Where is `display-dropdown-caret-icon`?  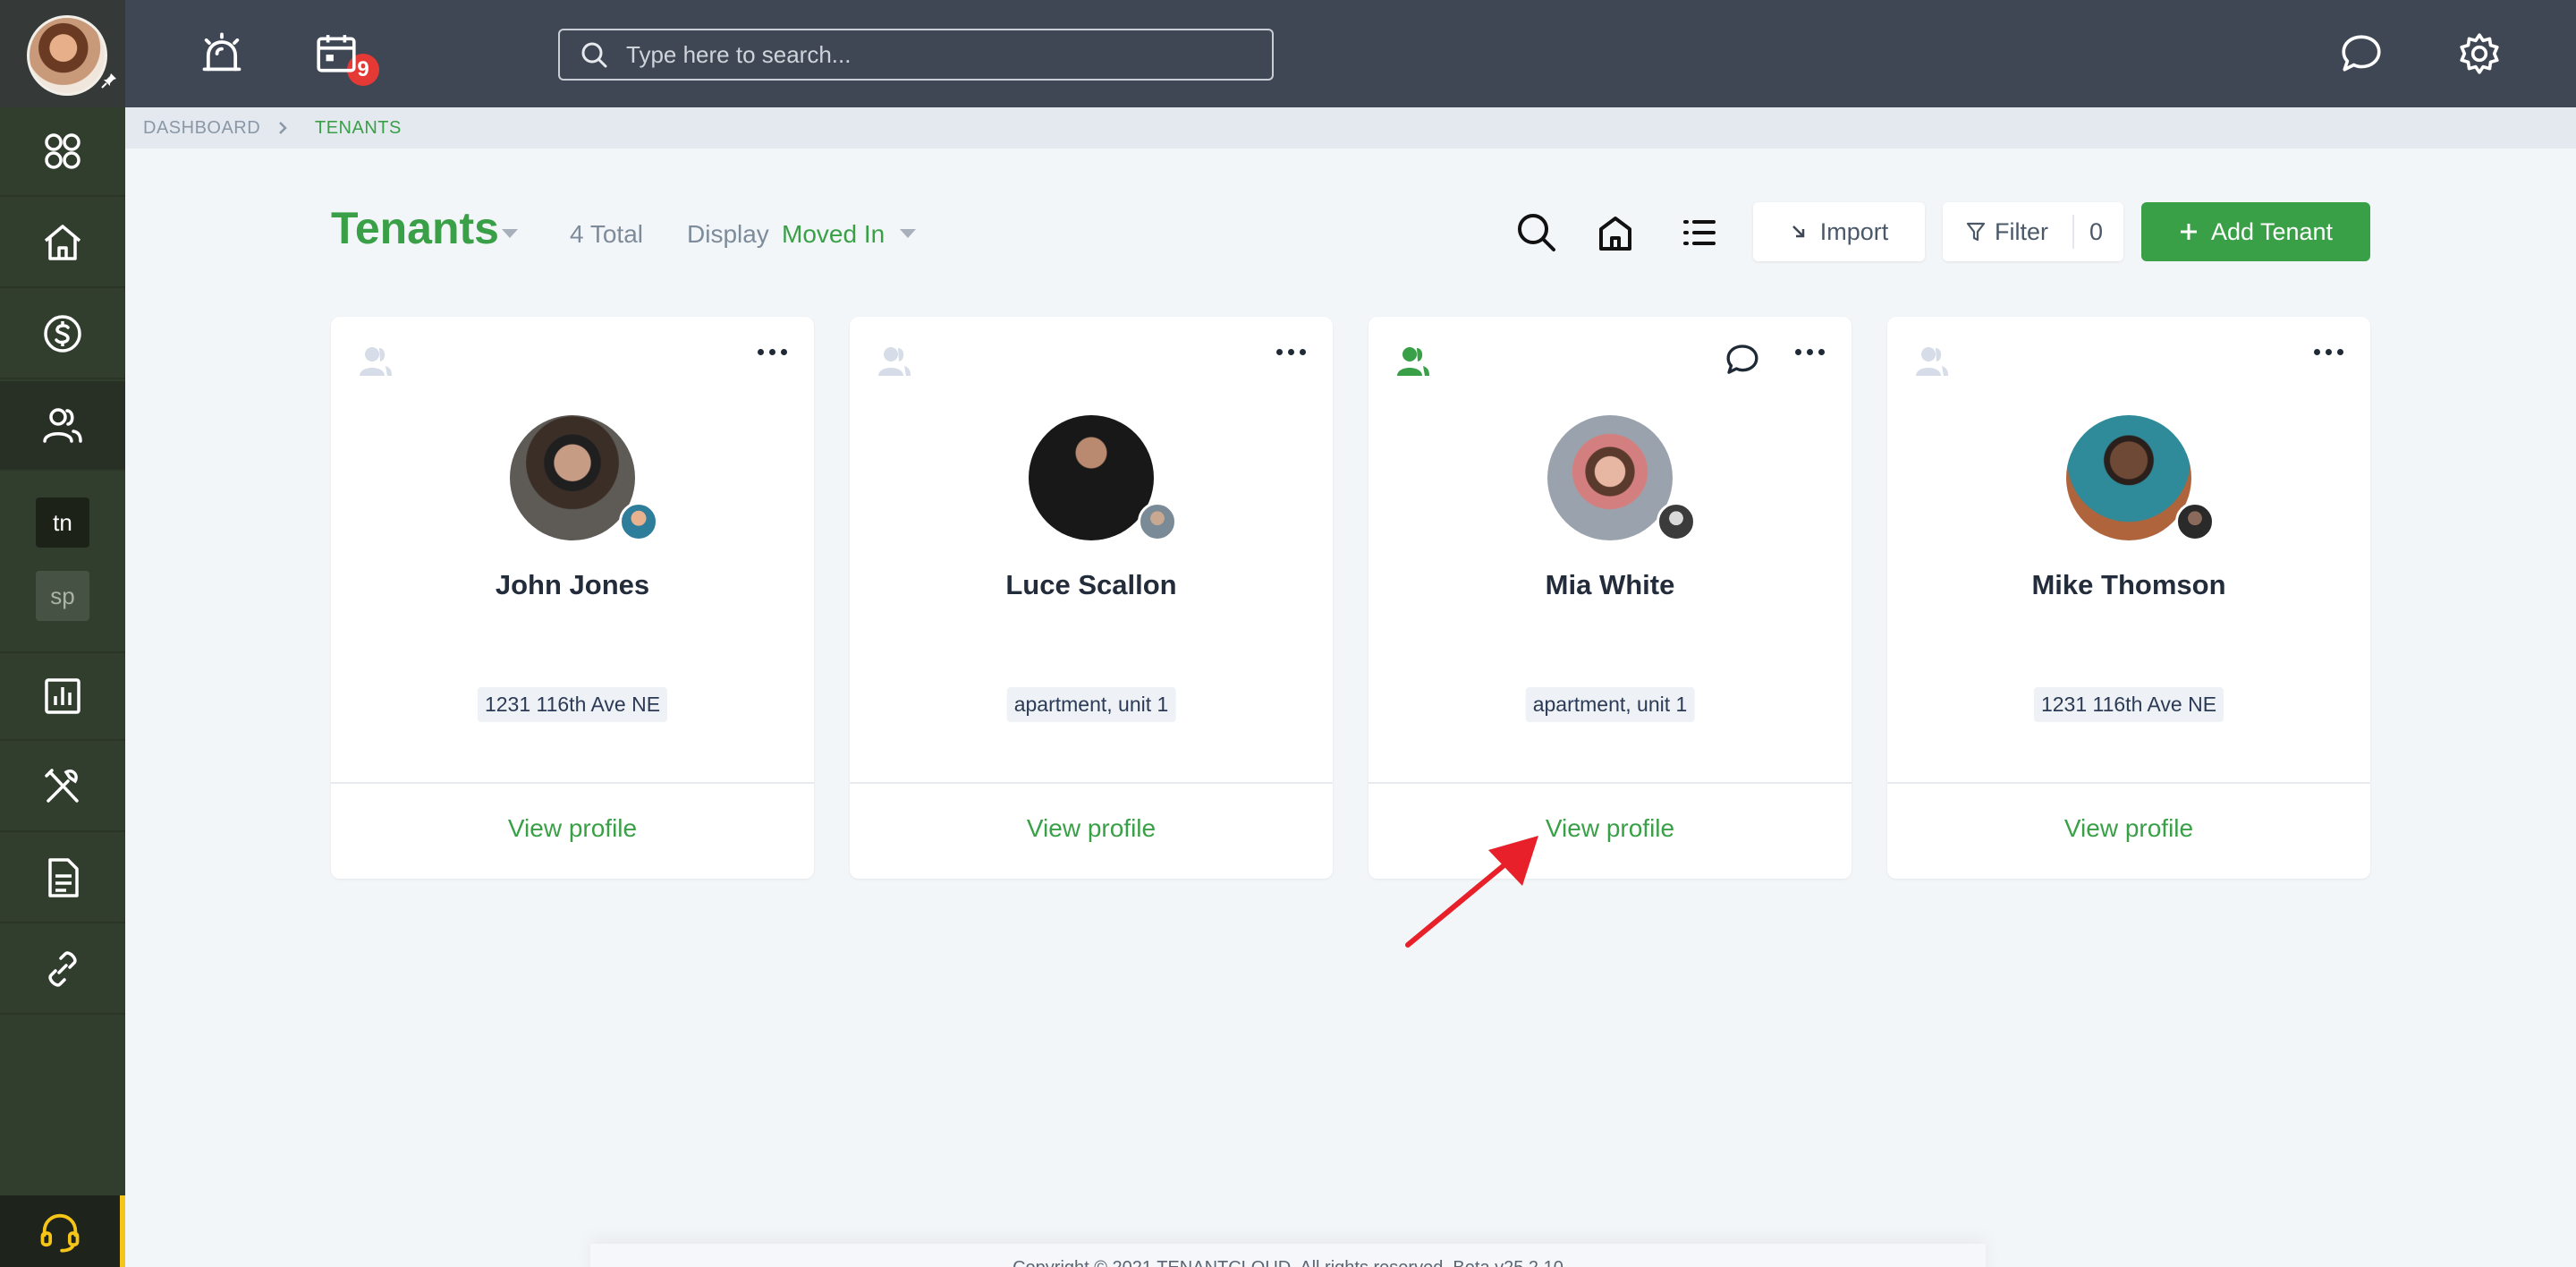
display-dropdown-caret-icon is located at coordinates (908, 233).